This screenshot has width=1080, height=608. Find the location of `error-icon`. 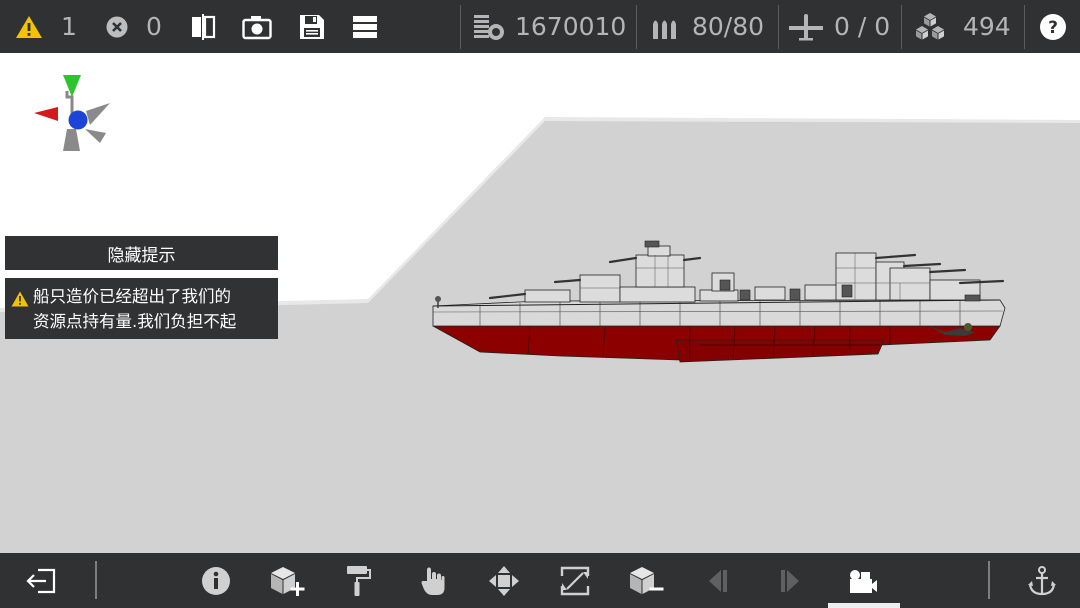

error-icon is located at coordinates (117, 26).